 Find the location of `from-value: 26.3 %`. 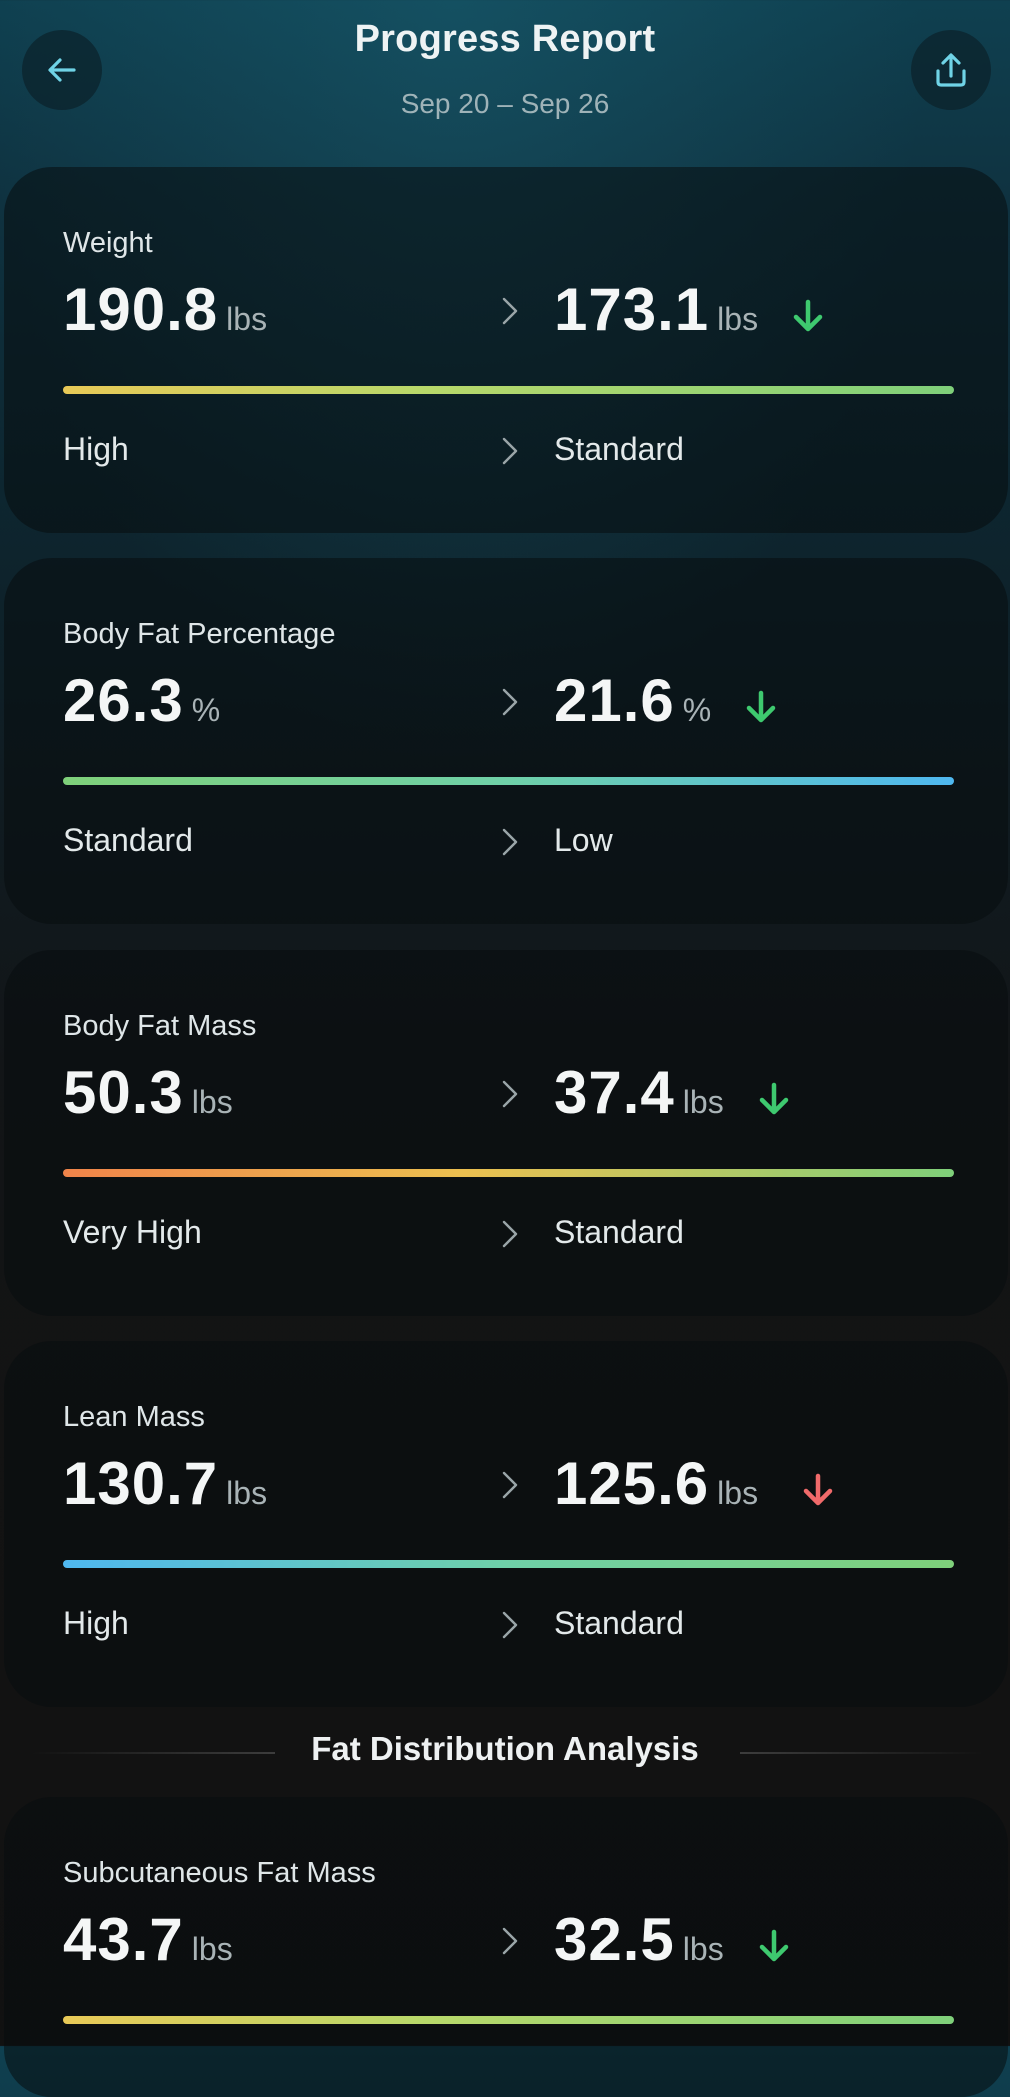

from-value: 26.3 % is located at coordinates (141, 700).